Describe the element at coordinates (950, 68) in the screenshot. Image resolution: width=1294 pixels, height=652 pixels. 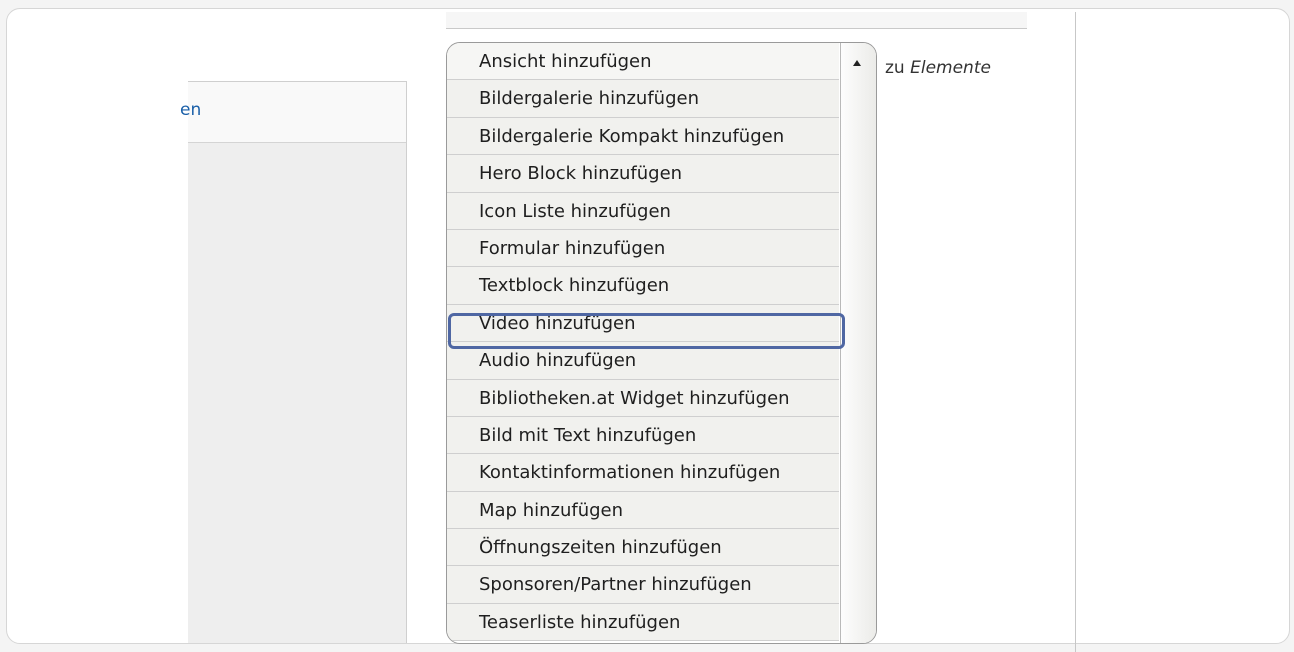
I see `add-to-target: Elemente` at that location.